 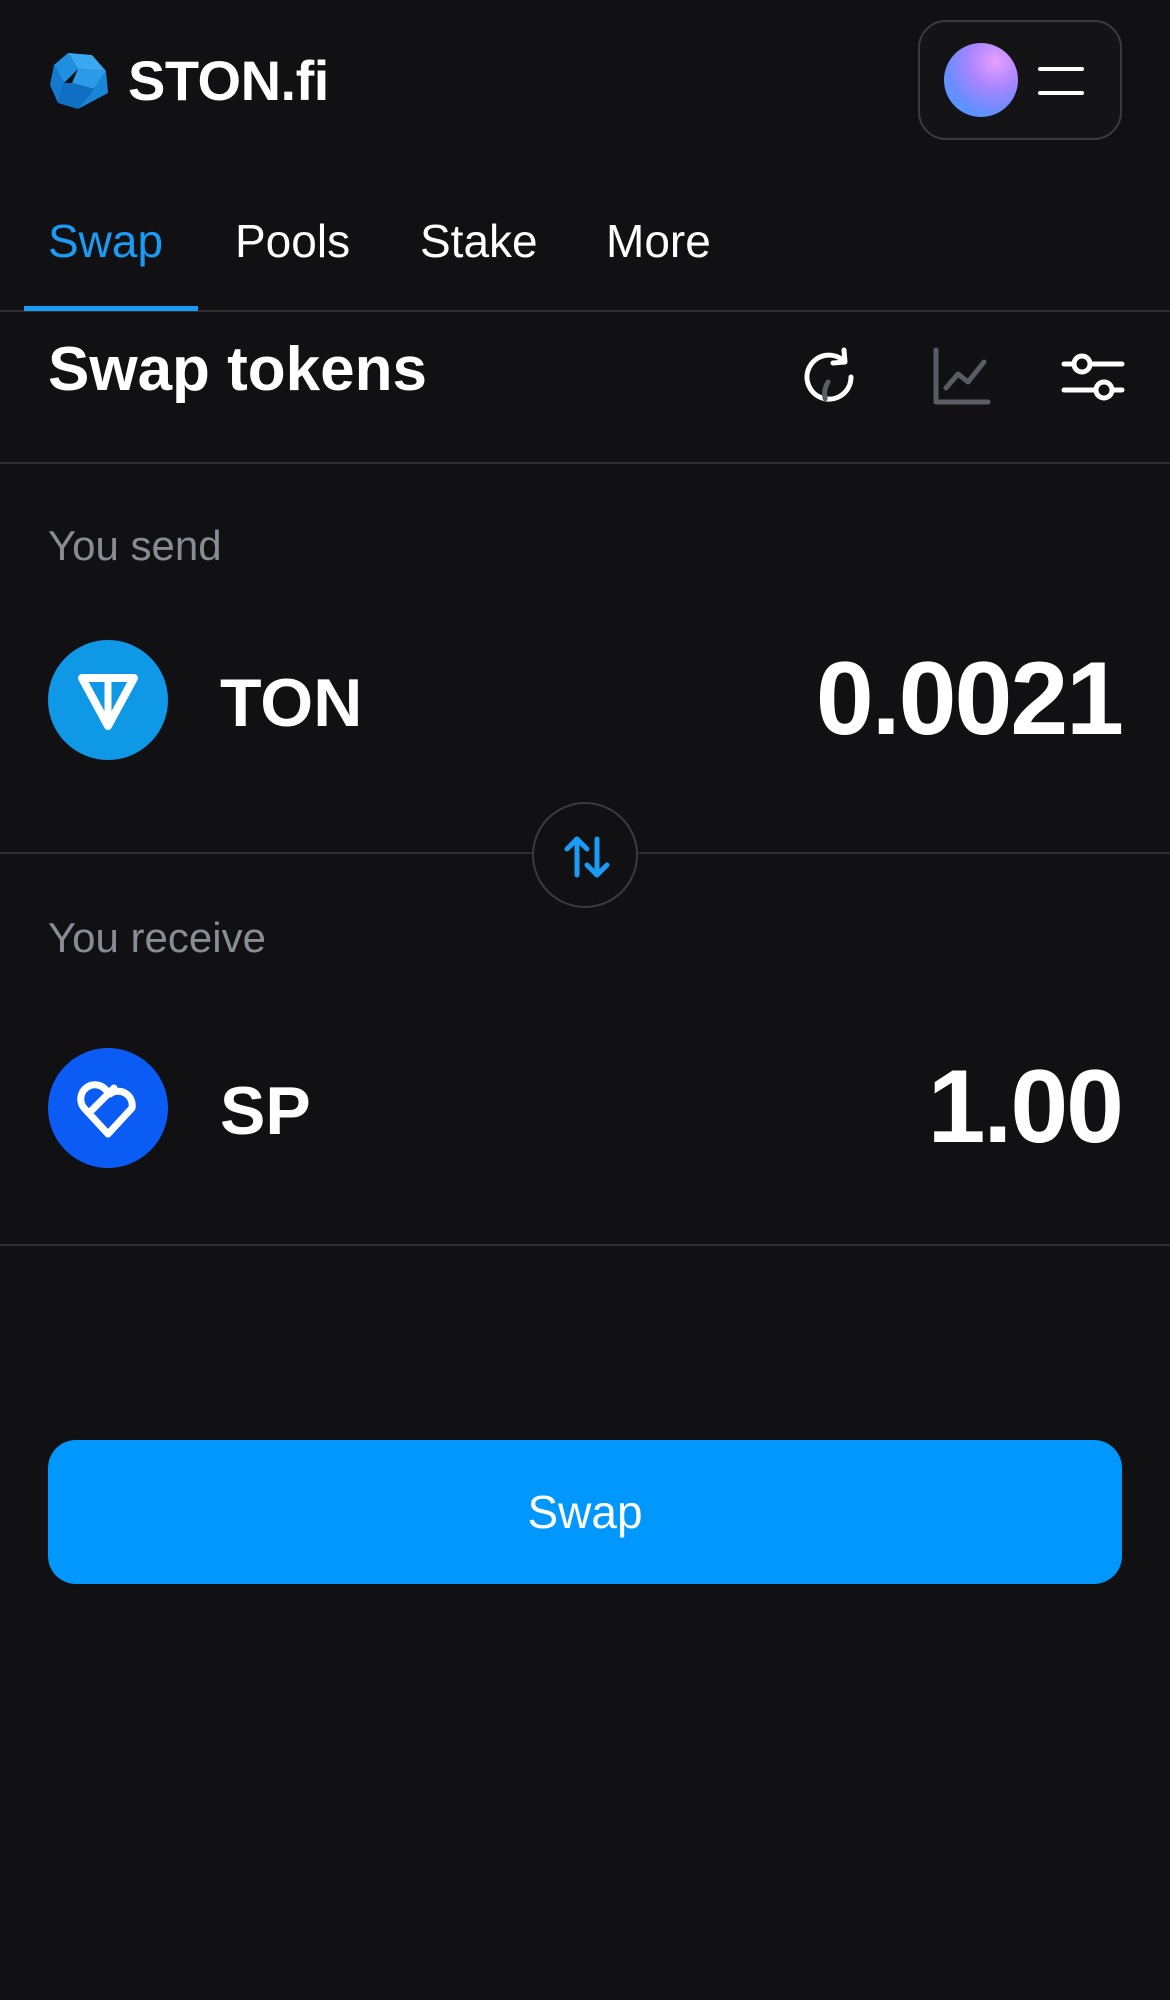 What do you see at coordinates (157, 937) in the screenshot?
I see `receive-label: You receive` at bounding box center [157, 937].